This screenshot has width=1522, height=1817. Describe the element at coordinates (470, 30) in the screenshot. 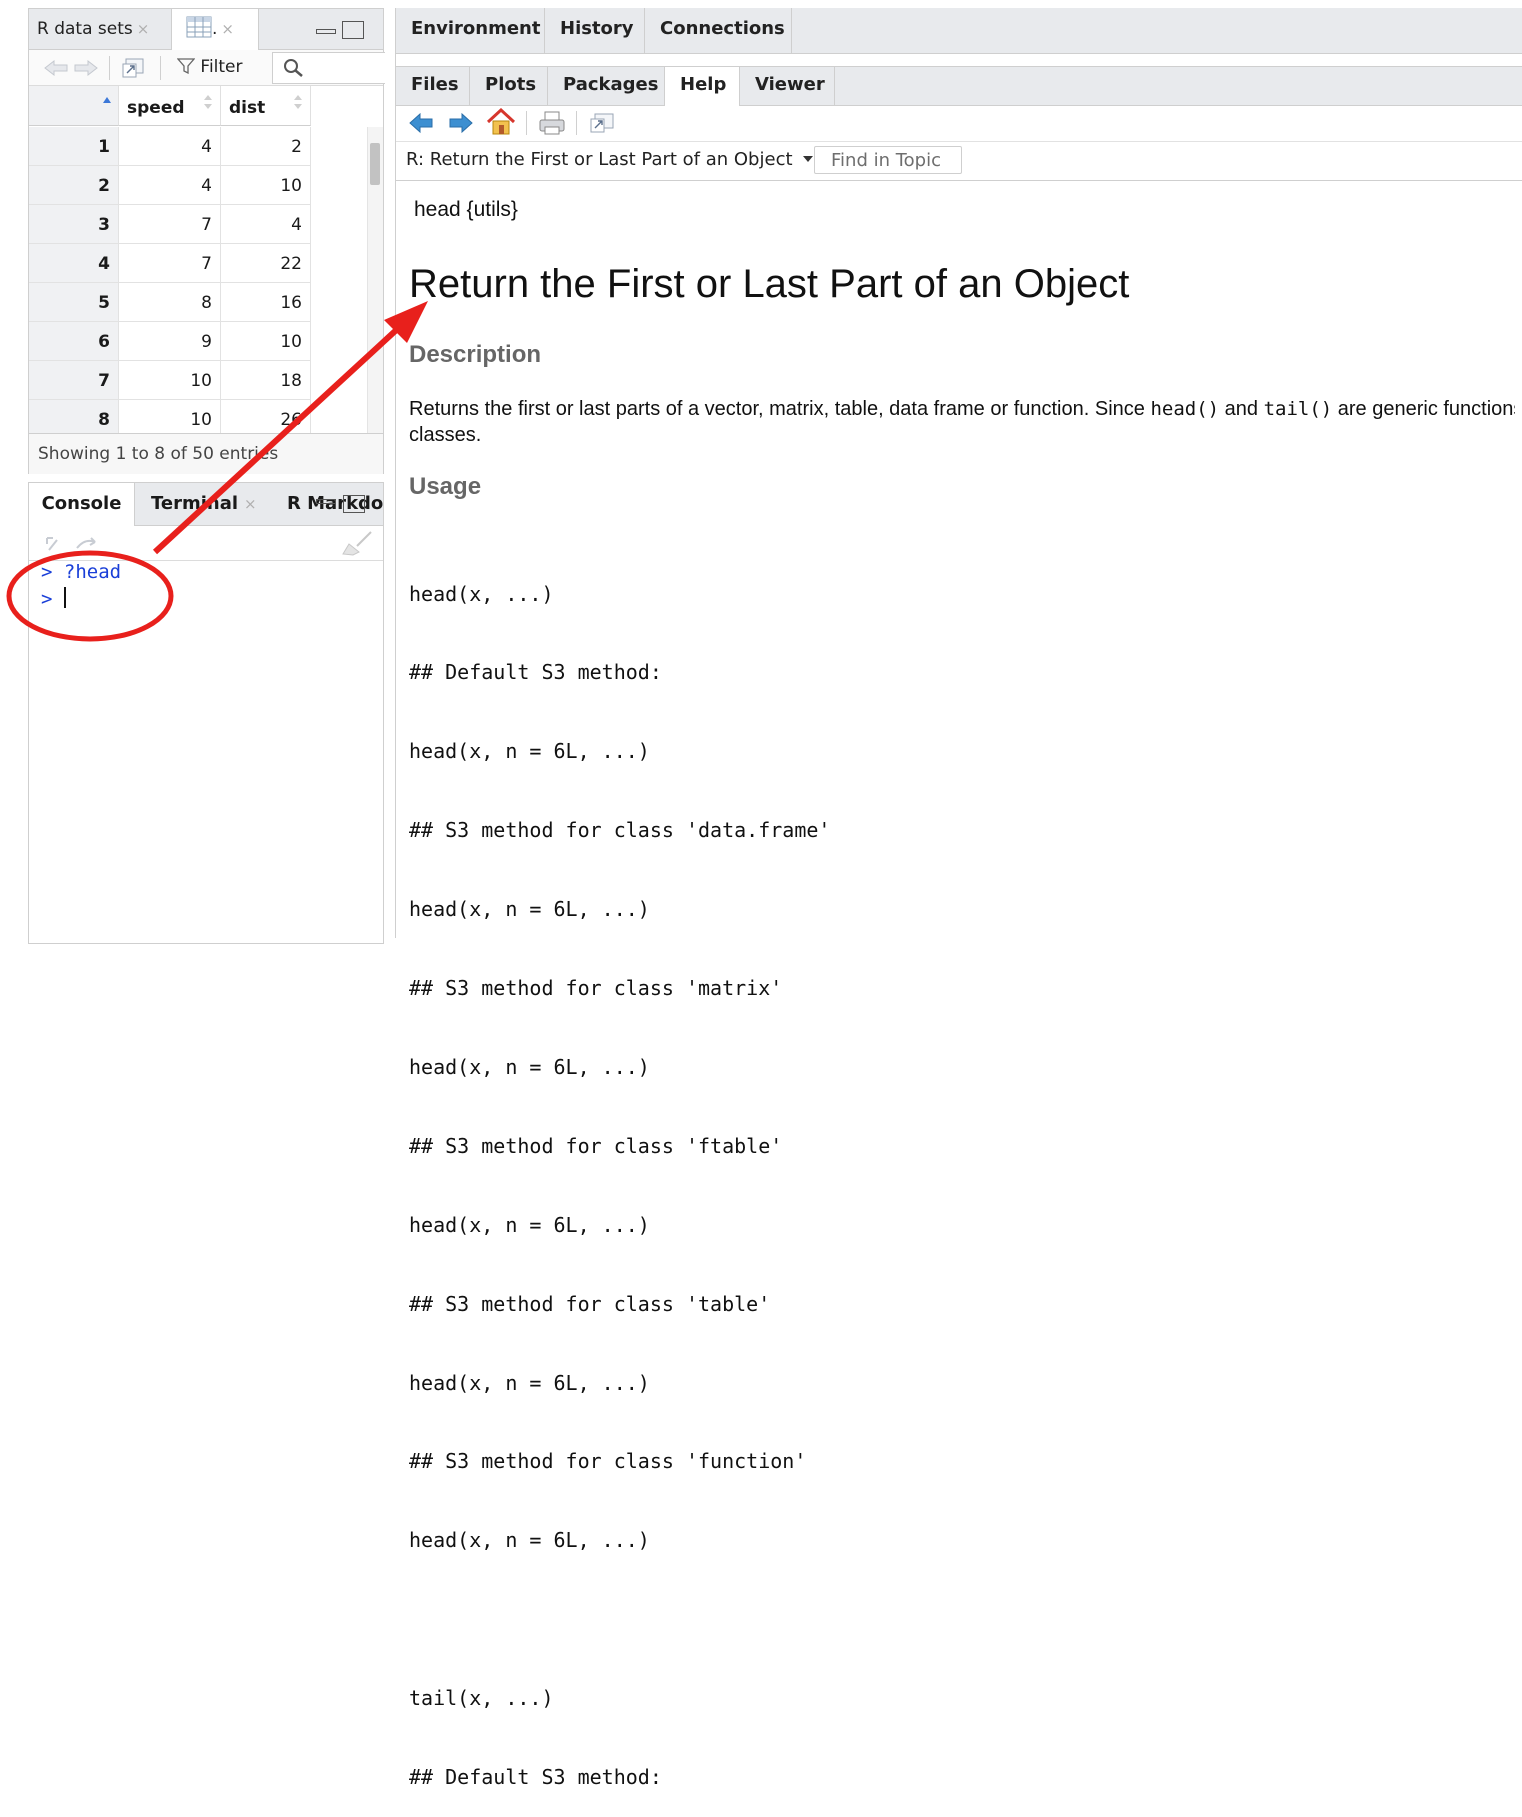

I see `tab-environment: Environment` at that location.